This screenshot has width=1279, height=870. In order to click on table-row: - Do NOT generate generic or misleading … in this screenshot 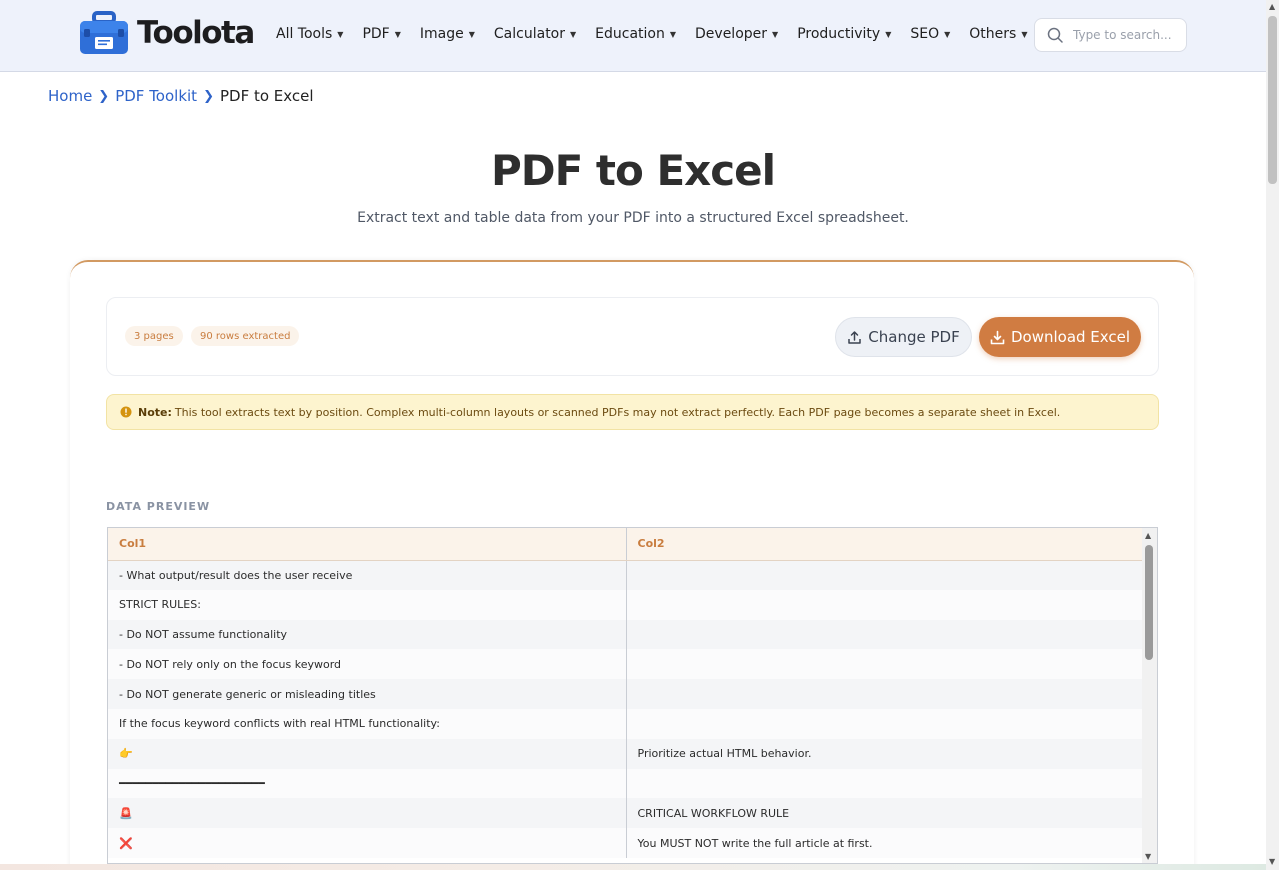, I will do `click(626, 694)`.